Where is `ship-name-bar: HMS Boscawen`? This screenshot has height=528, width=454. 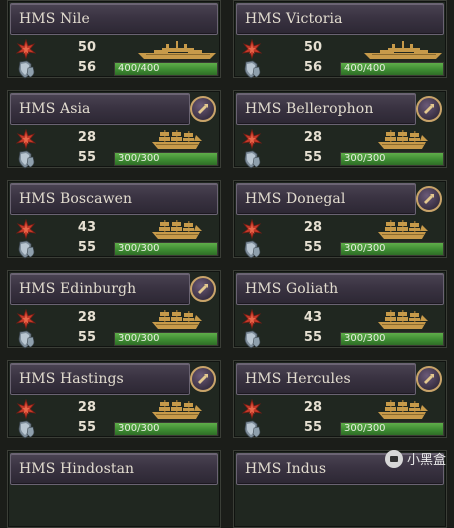 ship-name-bar: HMS Boscawen is located at coordinates (114, 199).